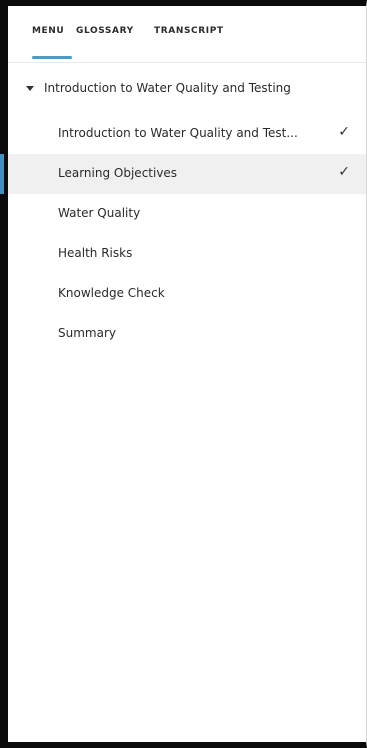  I want to click on active-tab-indicator, so click(52, 57).